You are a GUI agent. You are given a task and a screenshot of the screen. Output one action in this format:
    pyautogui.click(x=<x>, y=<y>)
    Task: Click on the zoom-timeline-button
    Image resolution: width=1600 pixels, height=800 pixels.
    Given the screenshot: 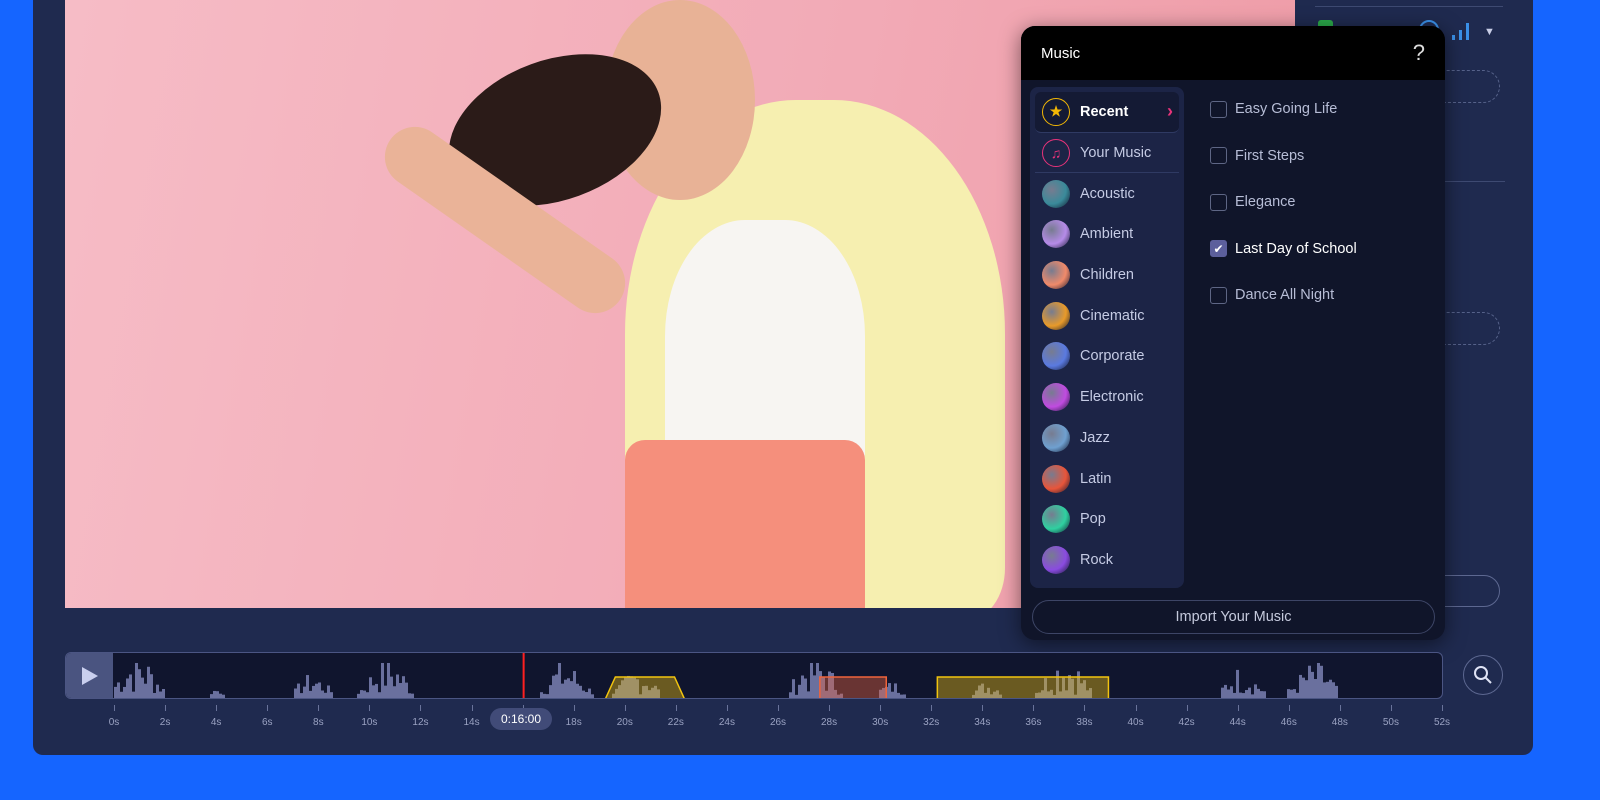 What is the action you would take?
    pyautogui.click(x=1483, y=675)
    